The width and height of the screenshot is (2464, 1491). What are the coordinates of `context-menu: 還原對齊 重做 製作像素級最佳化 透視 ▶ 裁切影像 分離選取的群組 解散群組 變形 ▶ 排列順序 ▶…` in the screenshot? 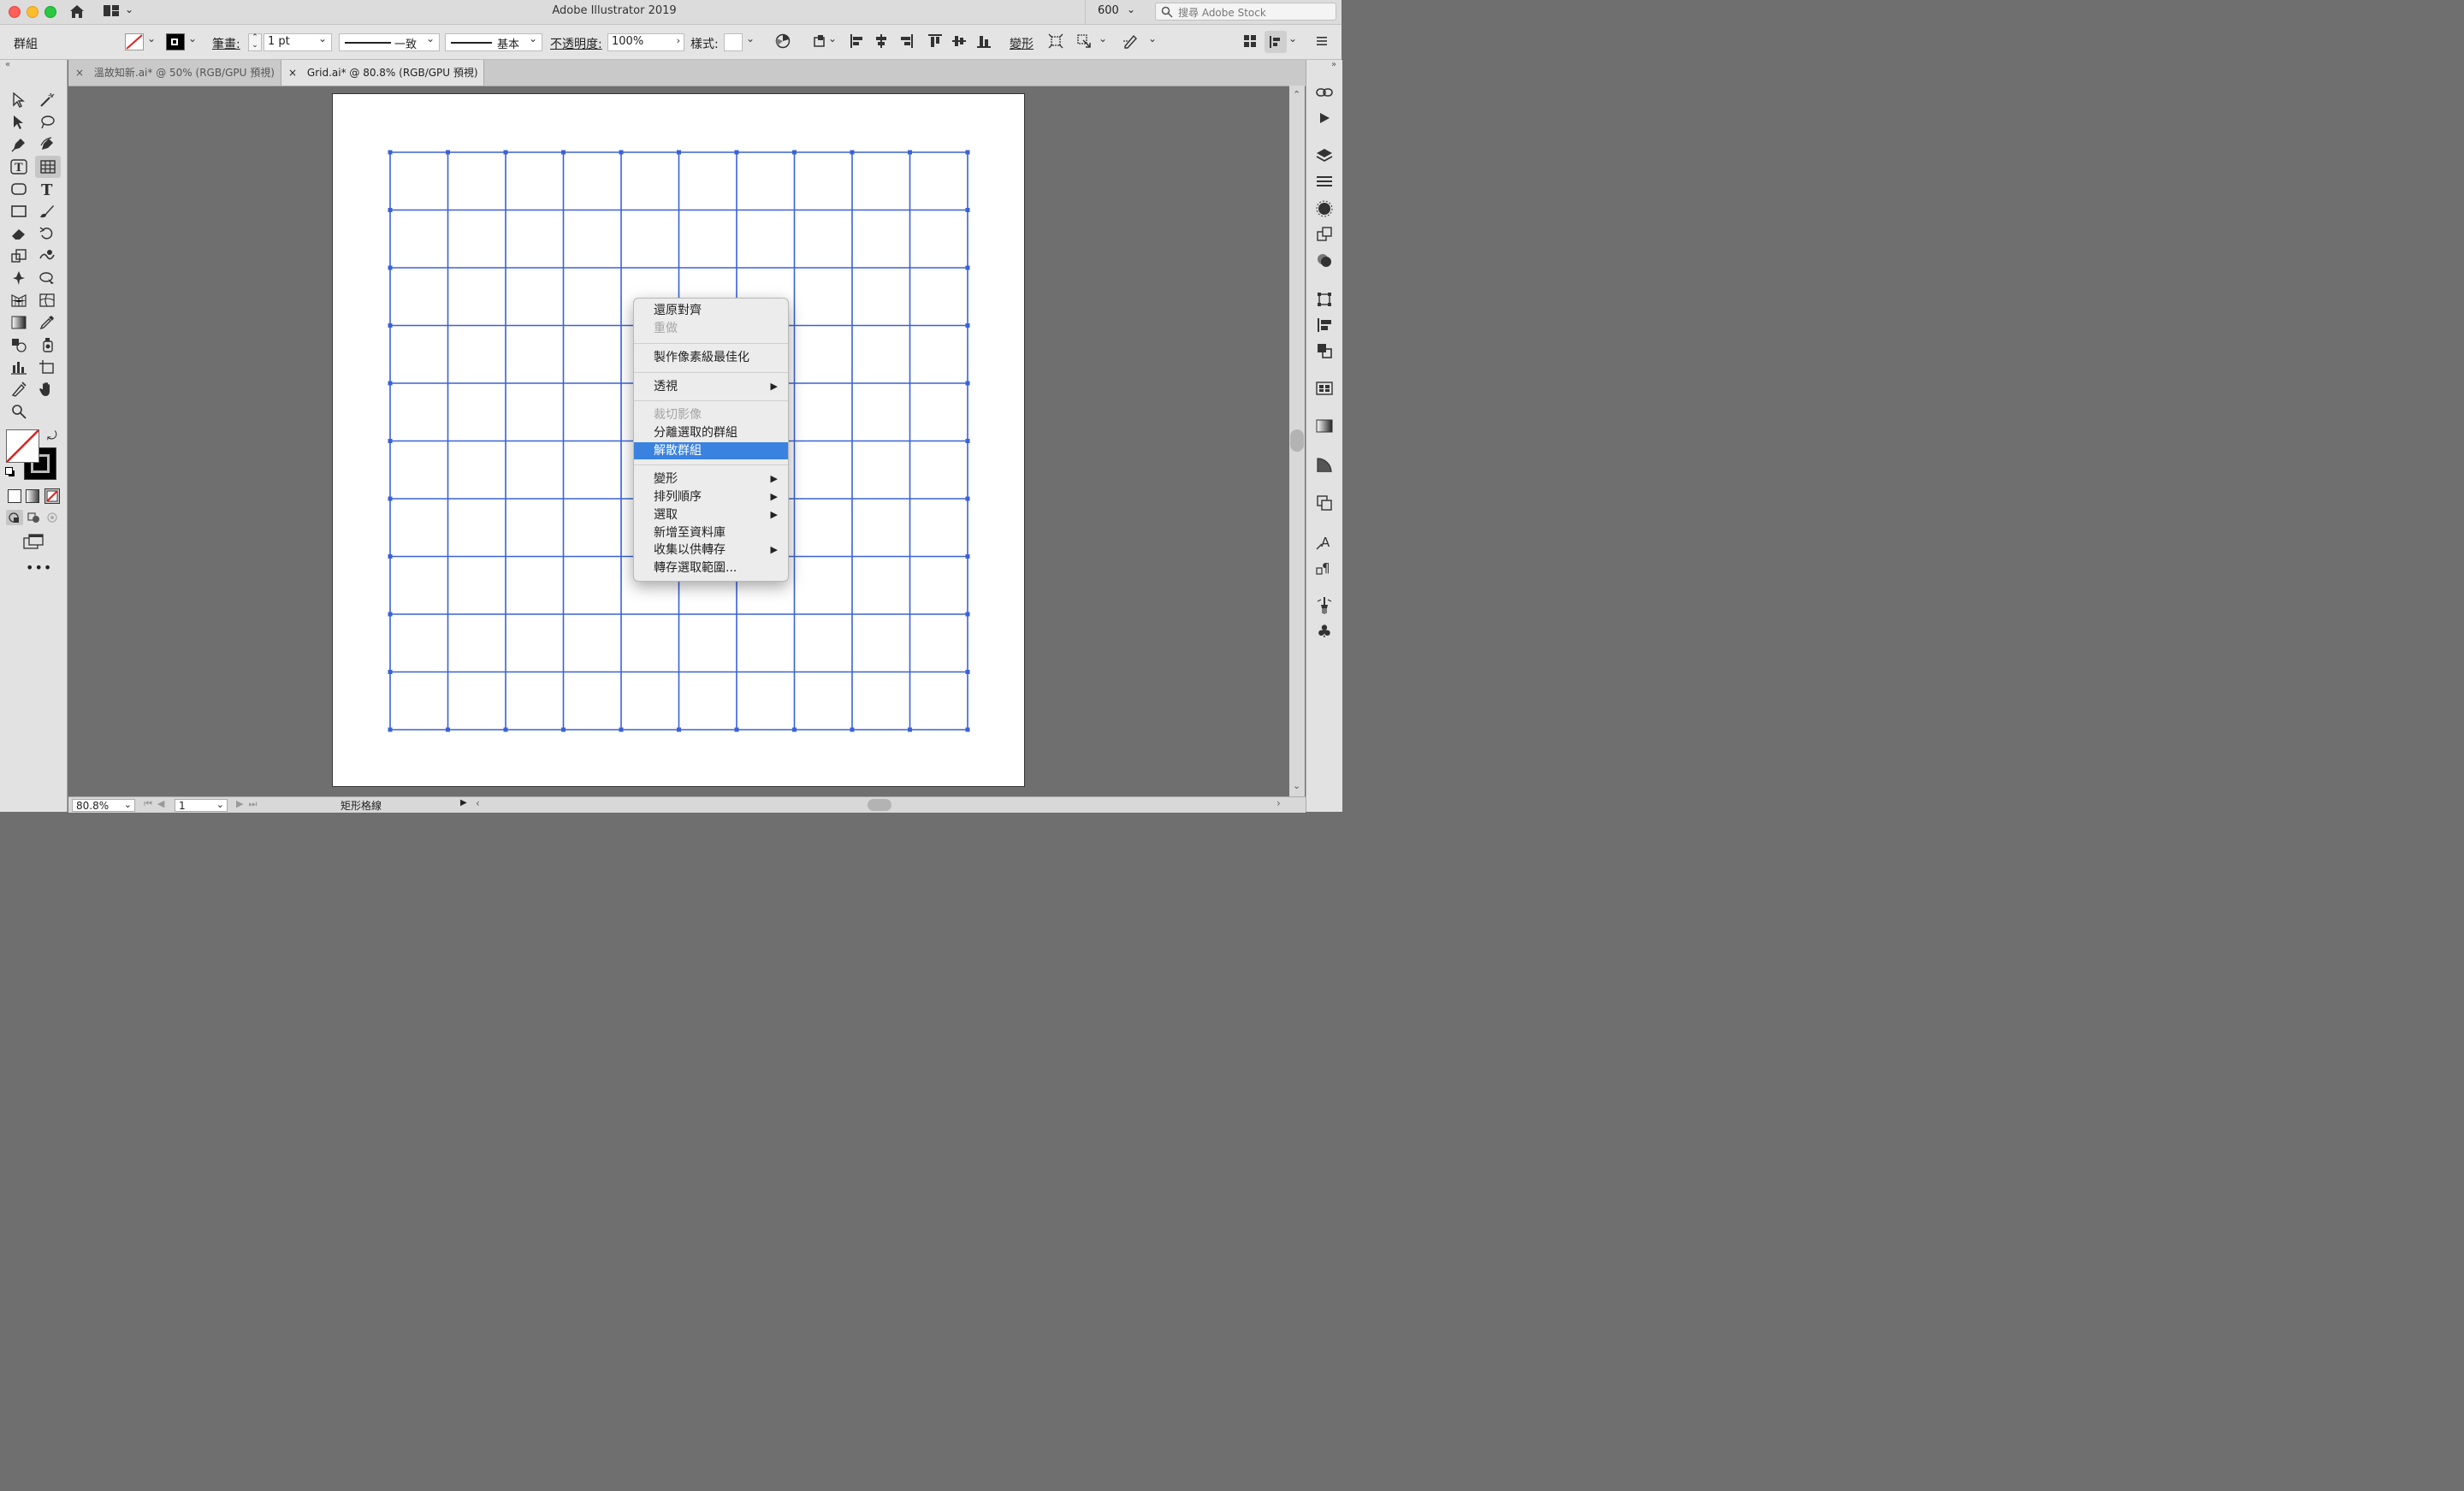 It's located at (711, 440).